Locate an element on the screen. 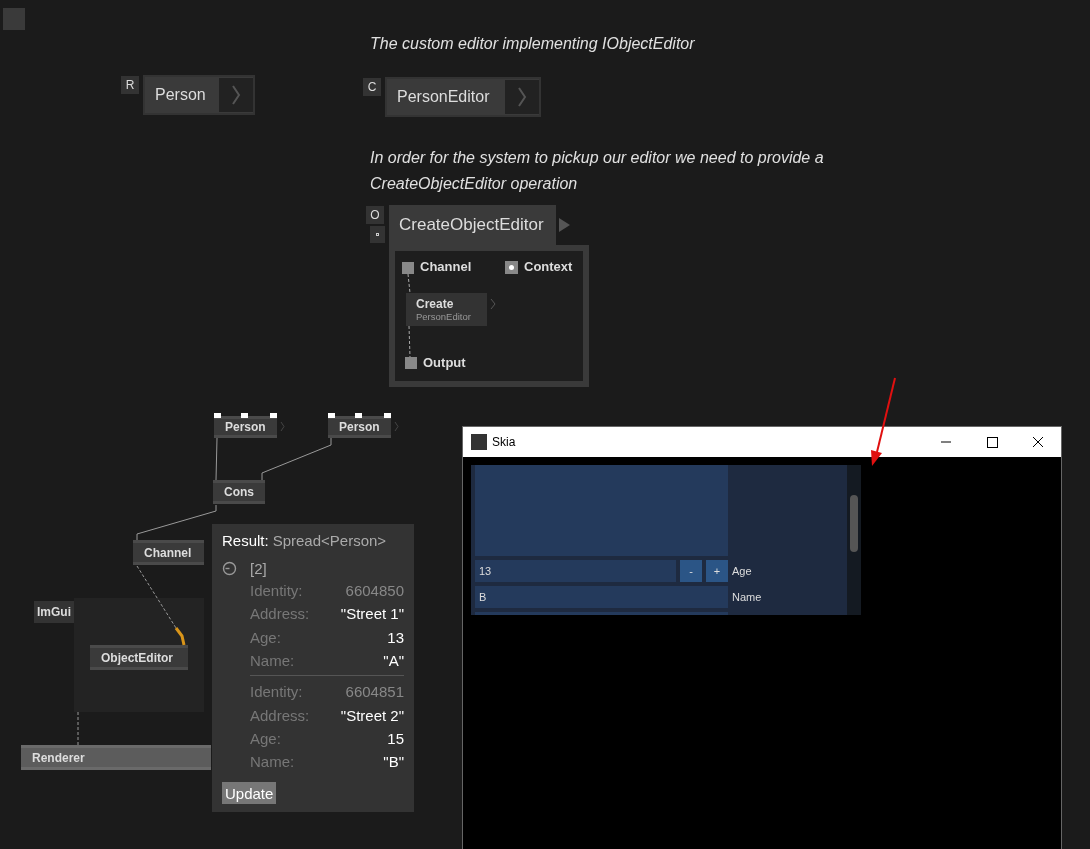  patch-node: Cons is located at coordinates (239, 492).